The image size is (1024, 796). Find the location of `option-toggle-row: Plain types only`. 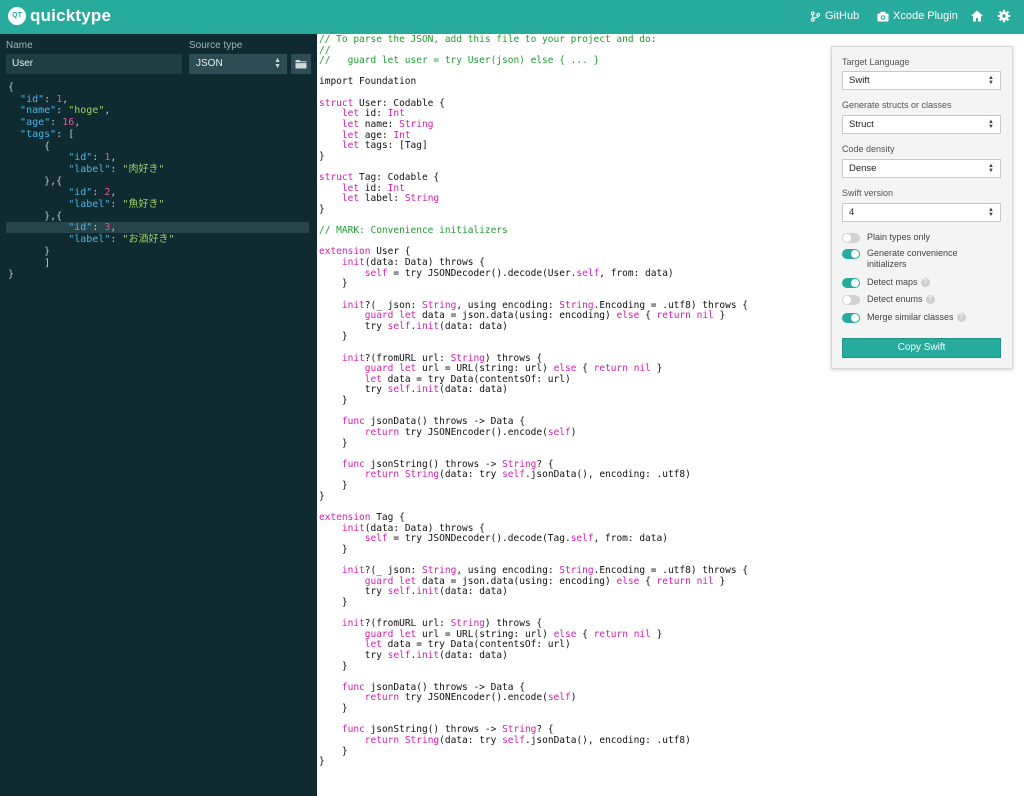

option-toggle-row: Plain types only is located at coordinates (914, 239).